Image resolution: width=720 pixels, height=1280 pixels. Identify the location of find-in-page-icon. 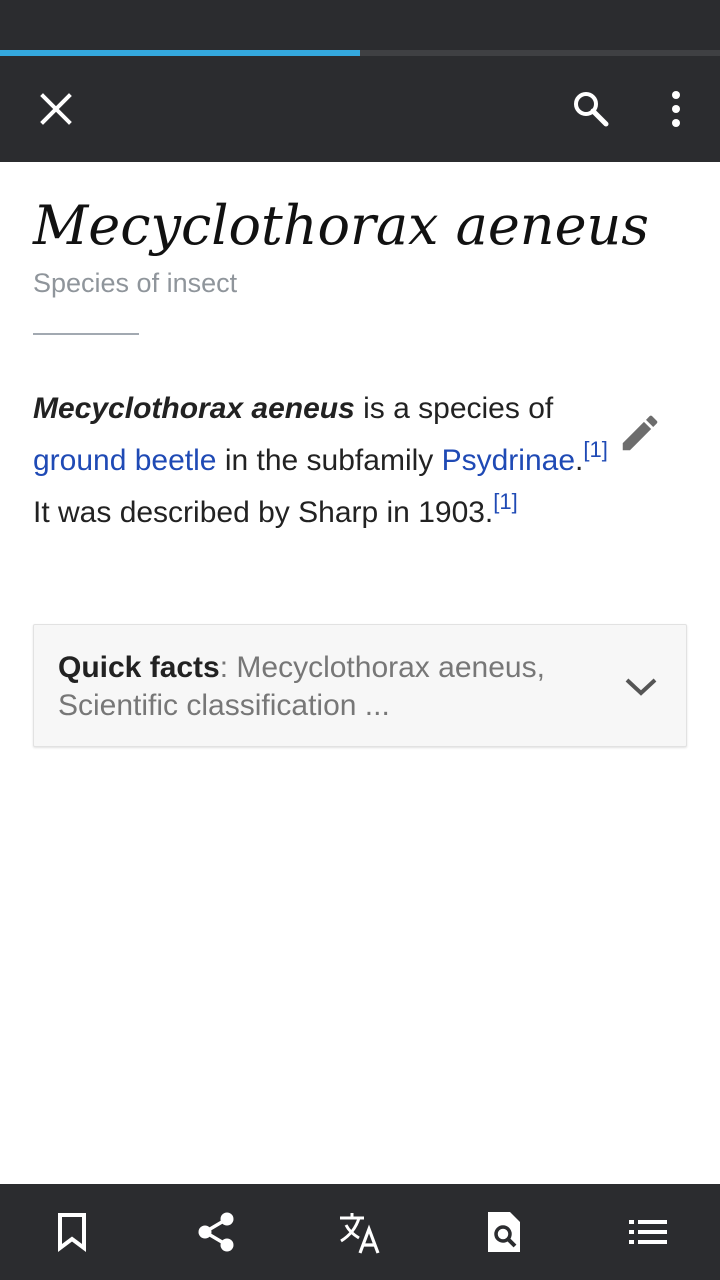
(504, 1232).